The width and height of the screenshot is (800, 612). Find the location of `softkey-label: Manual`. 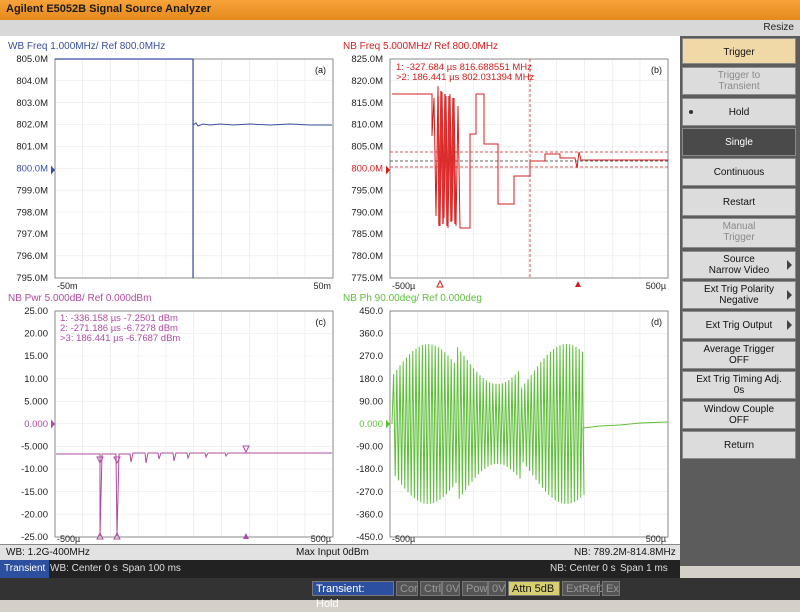

softkey-label: Manual is located at coordinates (739, 226).